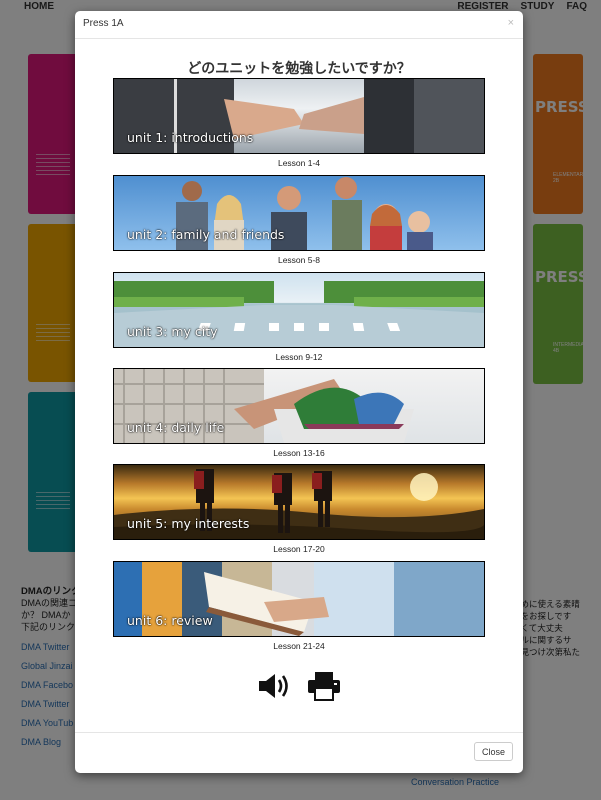 This screenshot has height=800, width=601. What do you see at coordinates (299, 502) in the screenshot?
I see `unit-5-banner: unit 5: my interests` at bounding box center [299, 502].